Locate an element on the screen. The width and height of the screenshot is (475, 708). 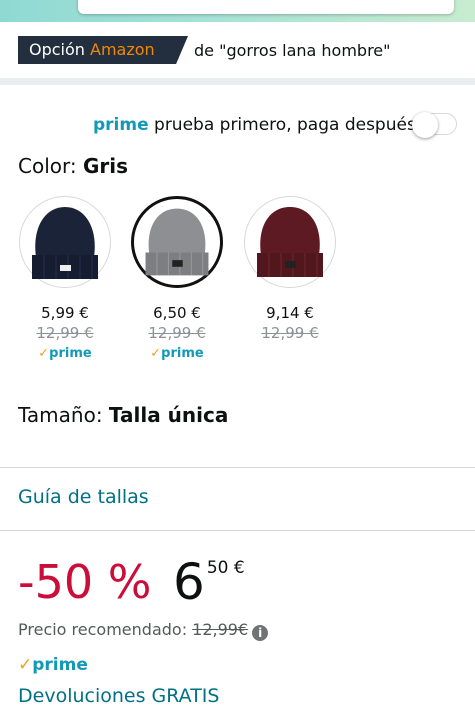
swatch-burgundy is located at coordinates (290, 242).